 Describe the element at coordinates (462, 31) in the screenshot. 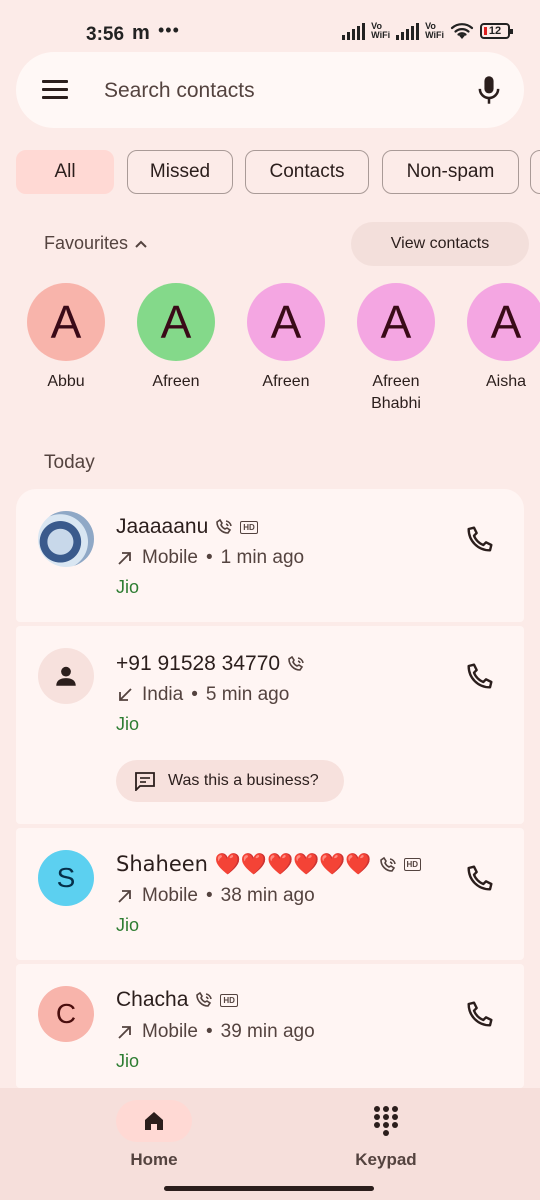

I see `wifi-icon` at that location.